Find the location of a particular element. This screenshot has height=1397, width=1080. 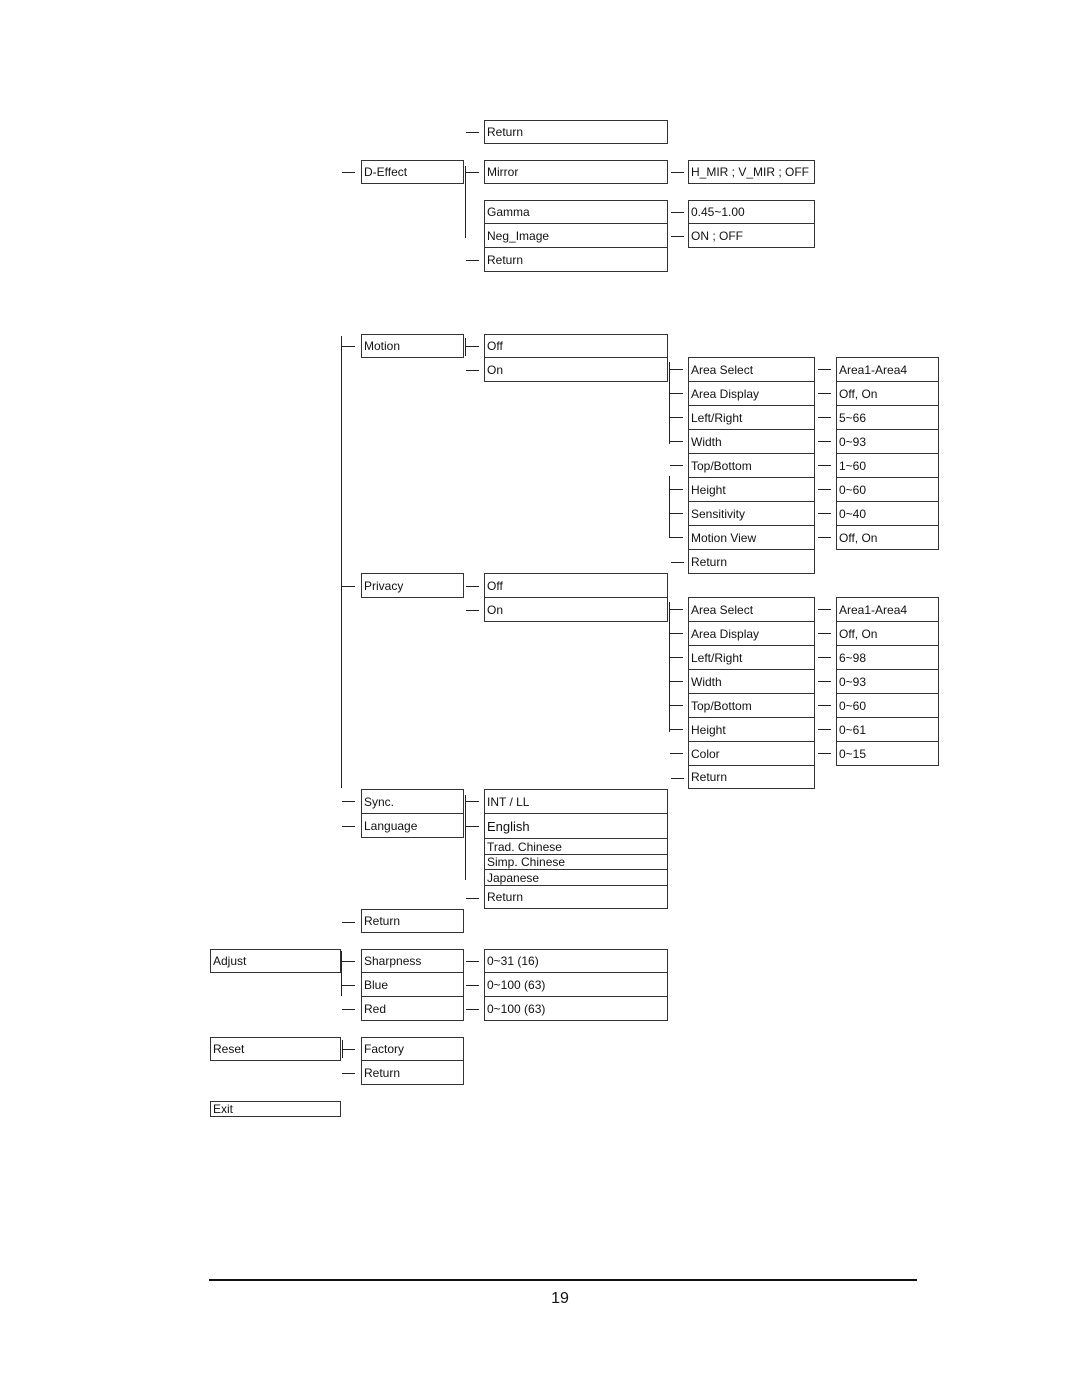

motion-setting-value: 0~60 is located at coordinates (887, 489).